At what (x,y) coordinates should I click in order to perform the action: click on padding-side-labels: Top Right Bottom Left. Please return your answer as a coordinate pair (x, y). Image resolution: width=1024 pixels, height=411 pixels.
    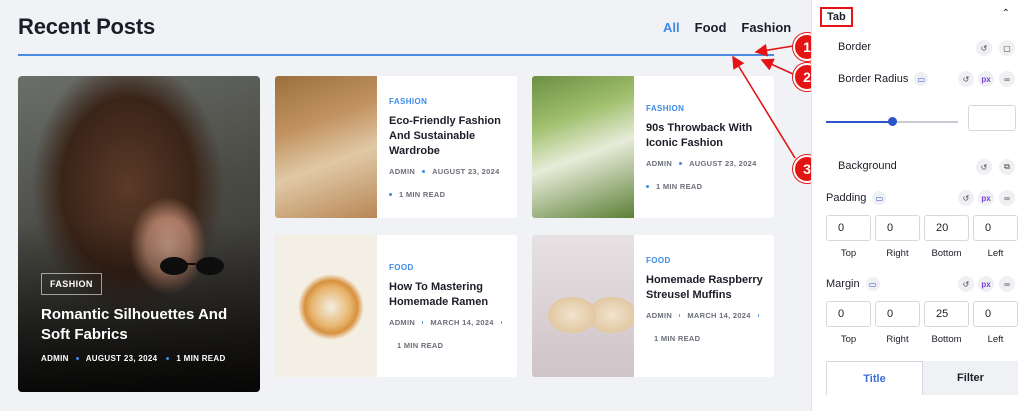
    Looking at the image, I should click on (922, 253).